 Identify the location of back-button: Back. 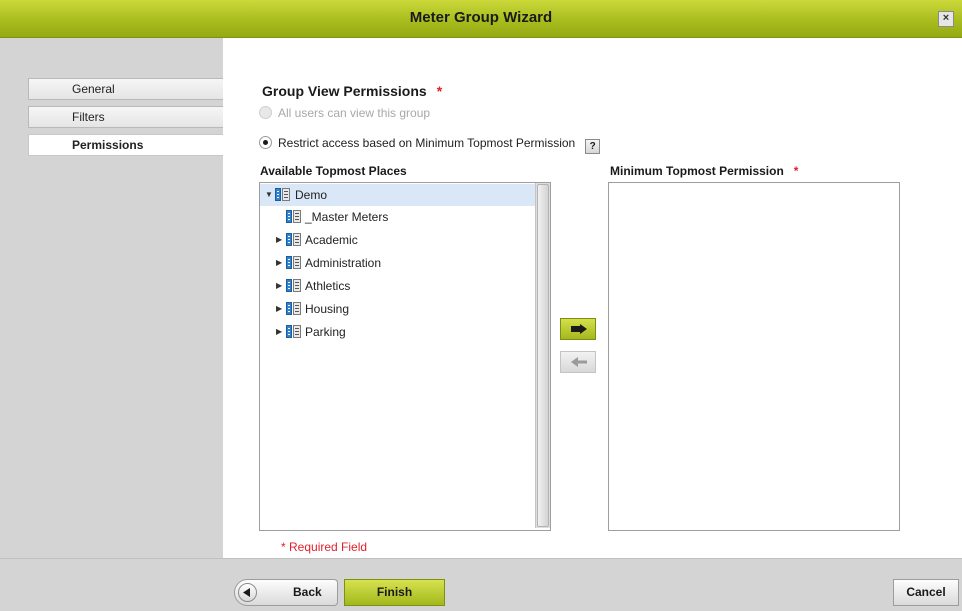
(286, 592).